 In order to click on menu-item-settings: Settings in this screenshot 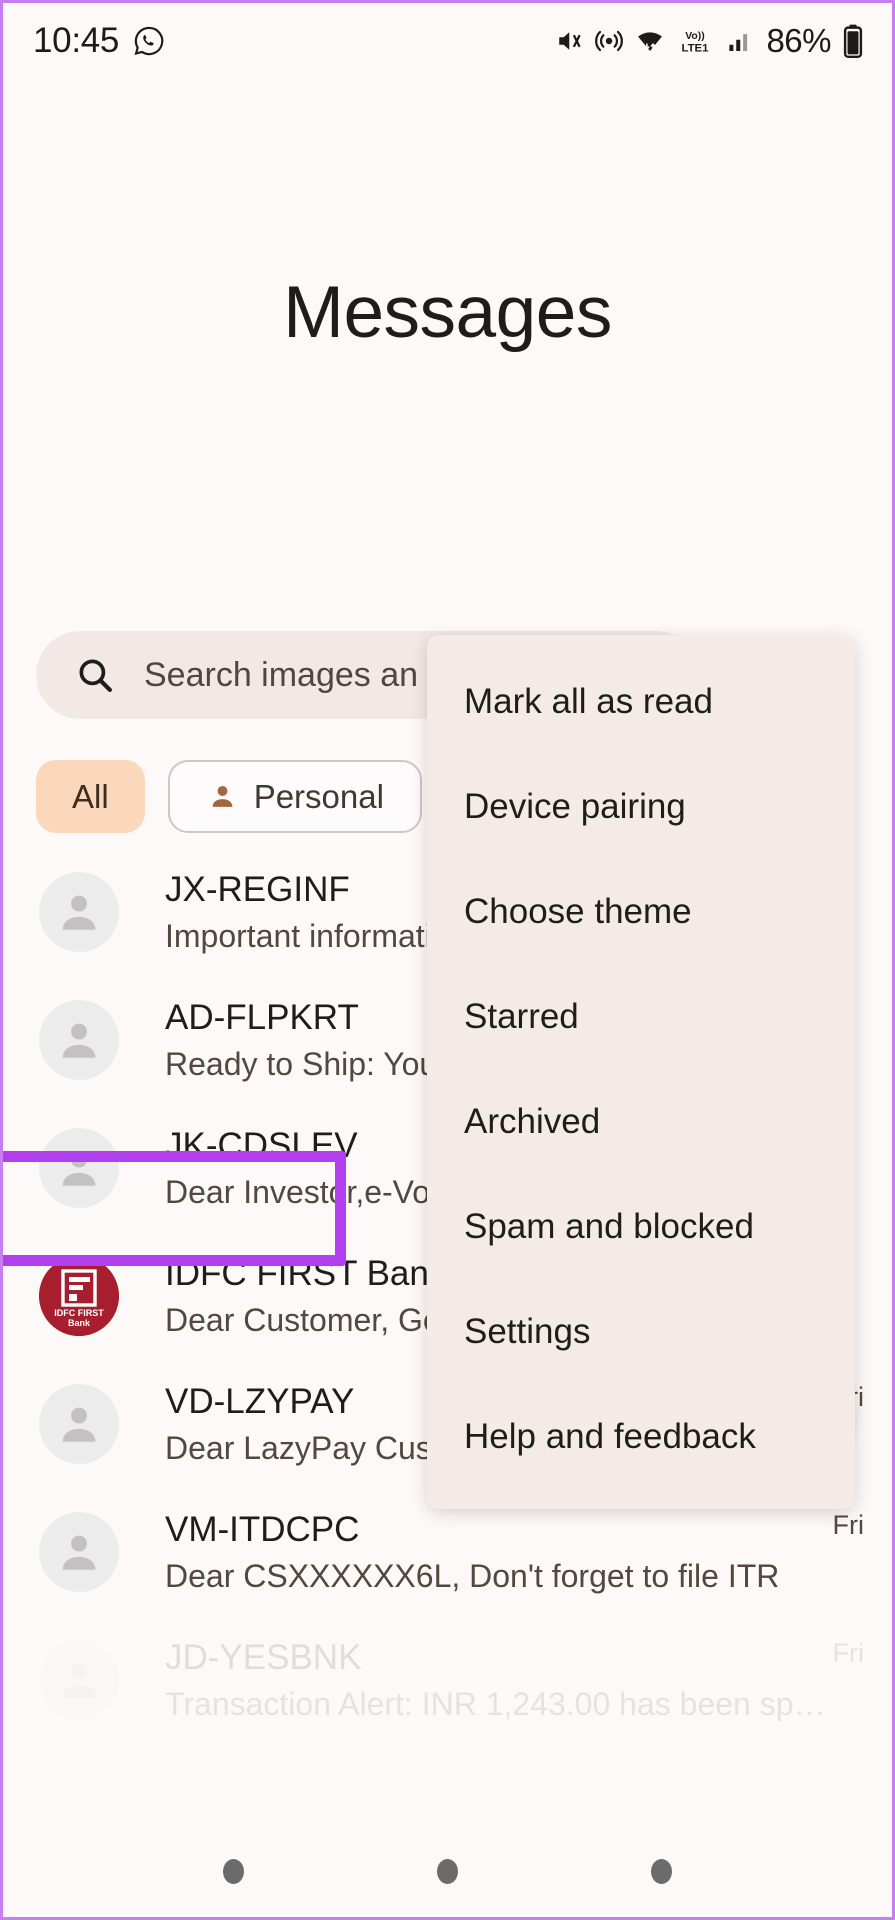, I will do `click(641, 1331)`.